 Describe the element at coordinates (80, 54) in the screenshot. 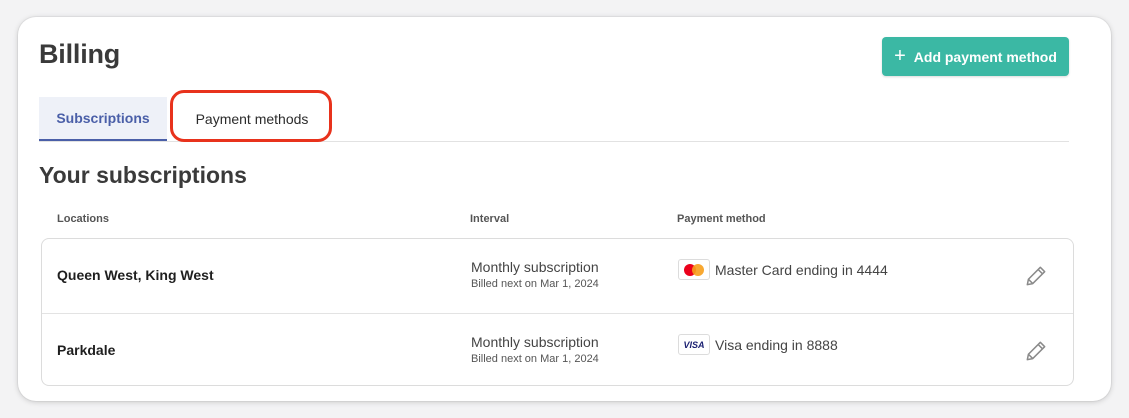

I see `page-title: Billing` at that location.